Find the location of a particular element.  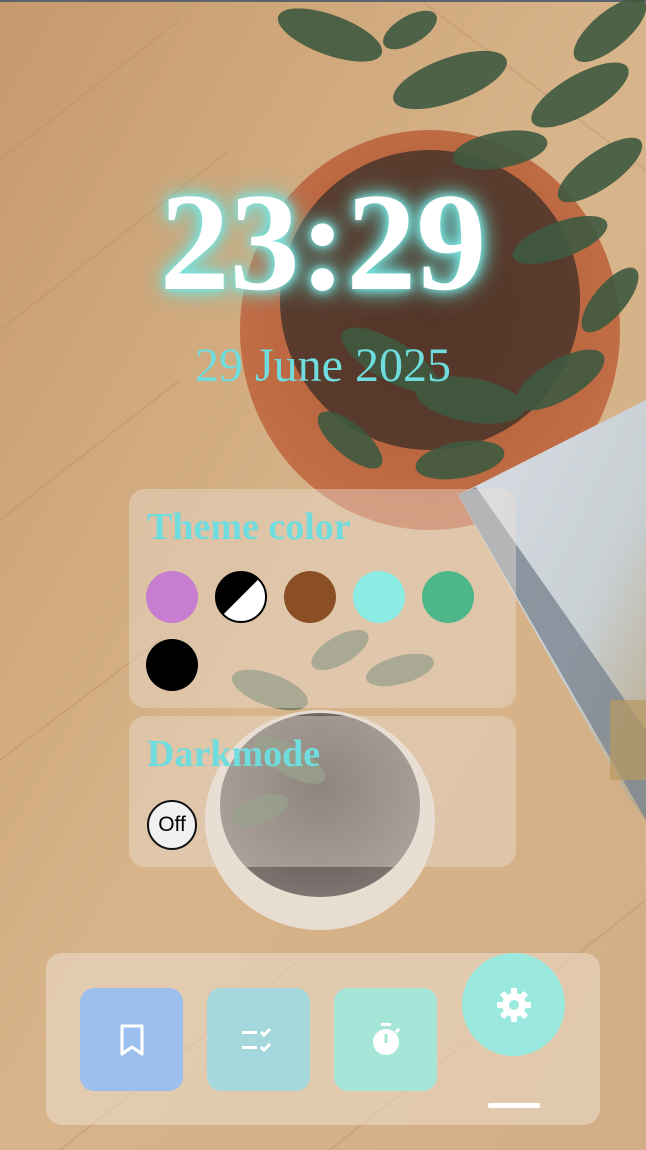

darkmode-toggle: Off is located at coordinates (172, 825).